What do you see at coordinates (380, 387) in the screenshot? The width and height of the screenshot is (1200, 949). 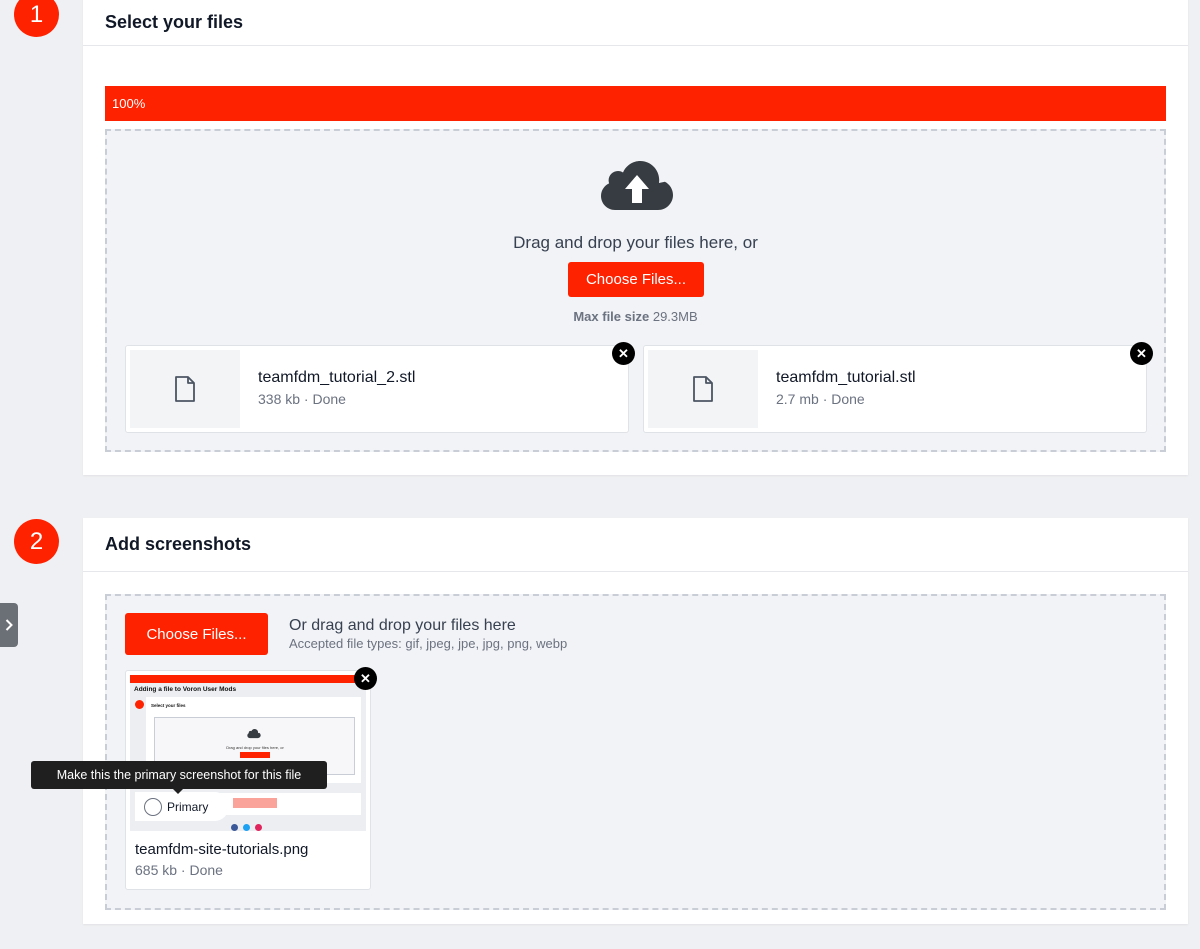 I see `uploaded-file-card: teamfdm_tutorial_2.stl 338 kb · Done ✕` at bounding box center [380, 387].